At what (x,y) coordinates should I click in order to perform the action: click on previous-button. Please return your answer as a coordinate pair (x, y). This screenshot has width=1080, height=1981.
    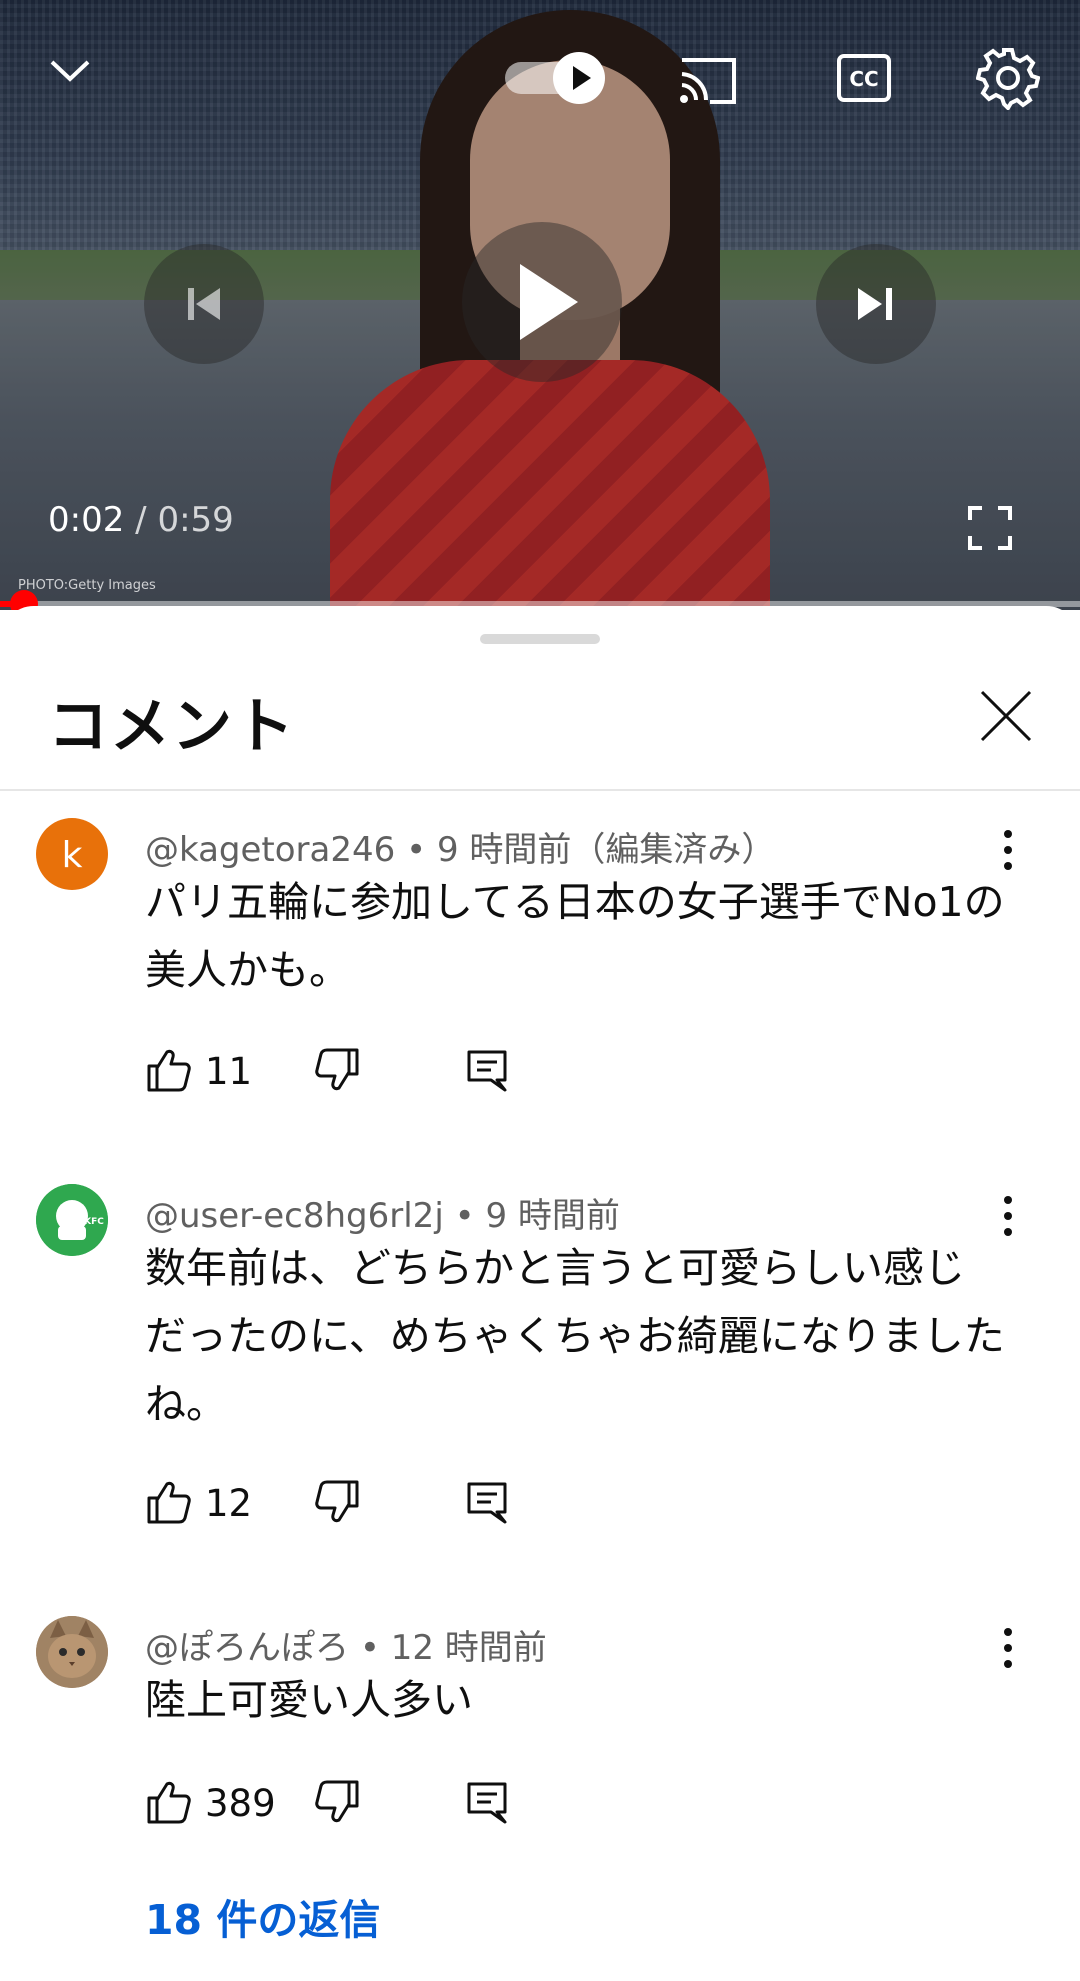
    Looking at the image, I should click on (204, 304).